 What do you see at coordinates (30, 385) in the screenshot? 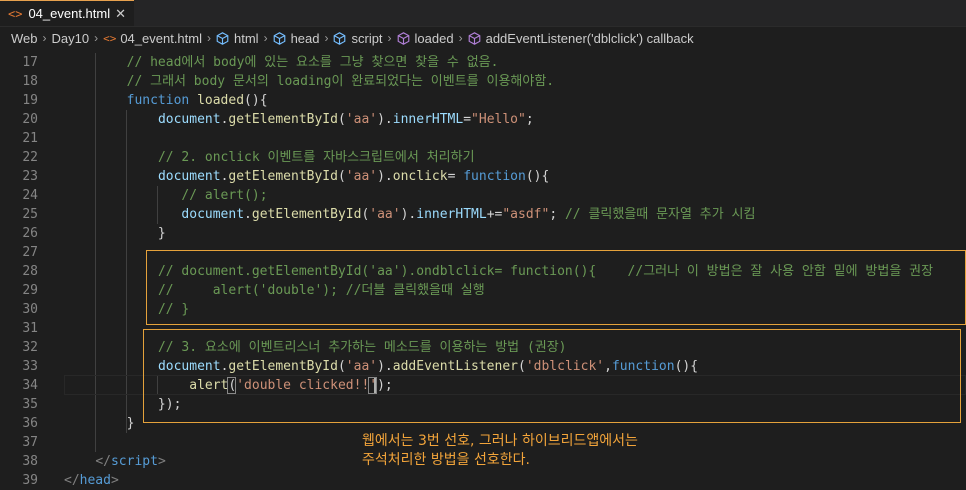
I see `line-number: 34` at bounding box center [30, 385].